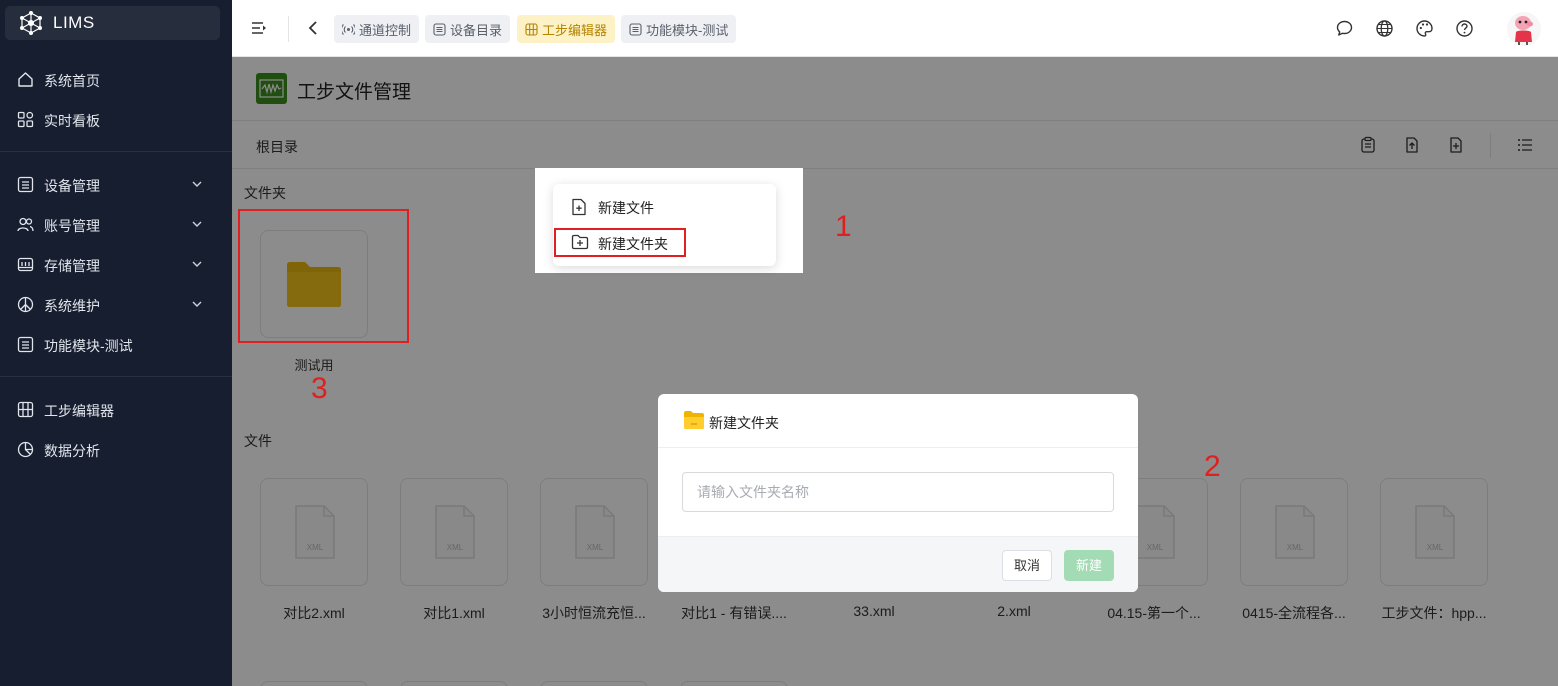 The image size is (1558, 686). Describe the element at coordinates (88, 346) in the screenshot. I see `sidebar-item-label: 功能模块-测试` at that location.